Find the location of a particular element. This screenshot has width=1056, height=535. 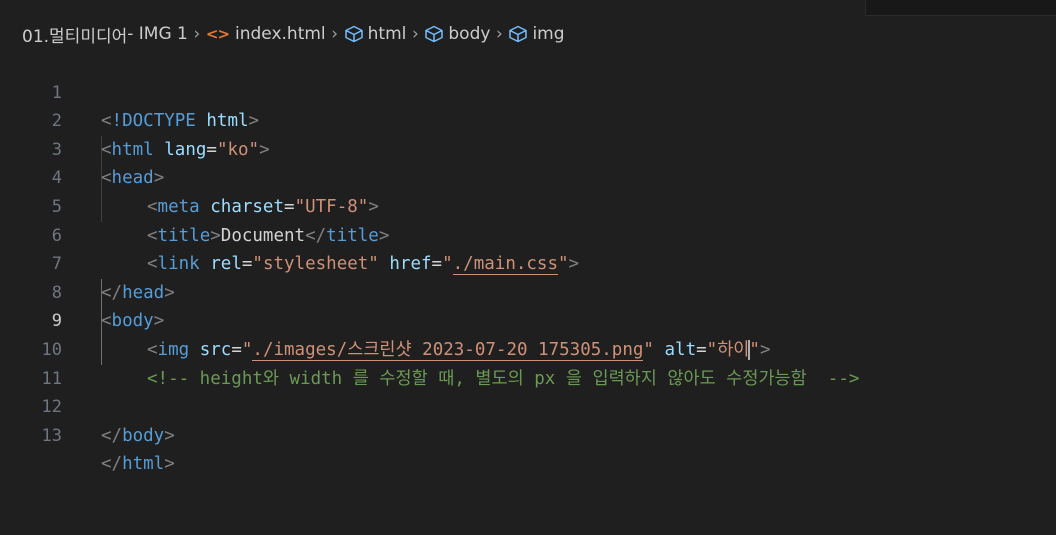

line-content: </html> is located at coordinates (138, 464).